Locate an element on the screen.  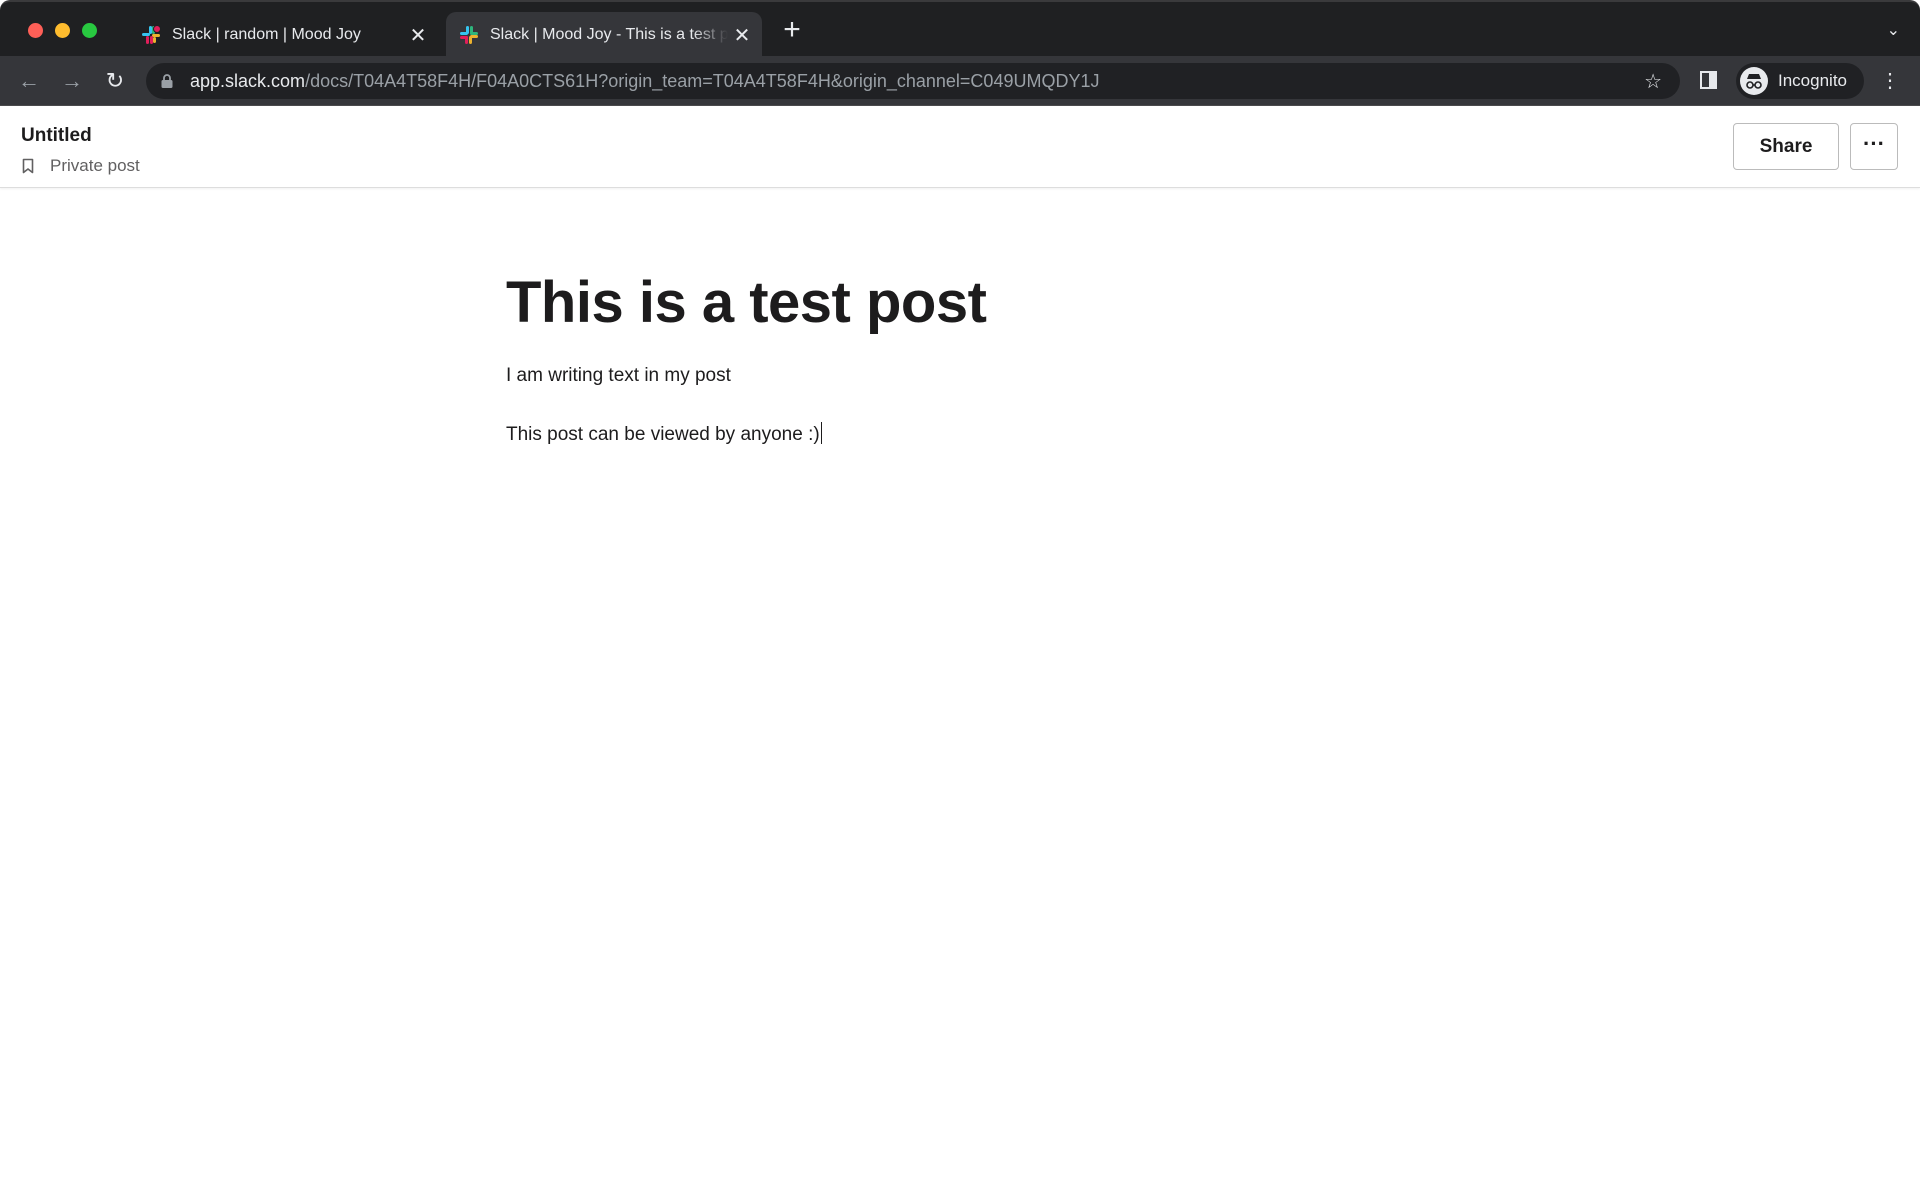
browser-menu-icon: ⋮ is located at coordinates (1890, 81).